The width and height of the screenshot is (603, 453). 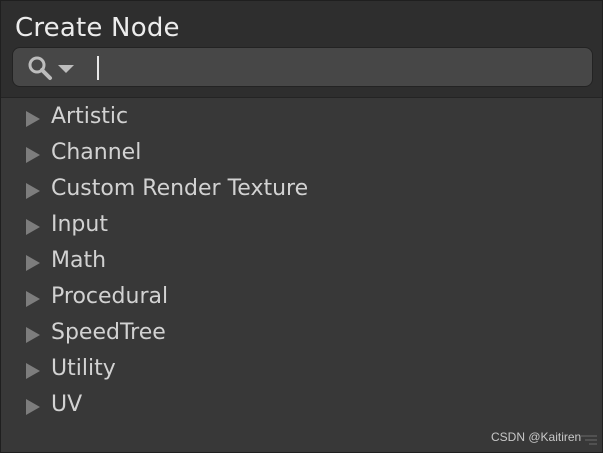 What do you see at coordinates (301, 335) in the screenshot?
I see `tree-item-speedtree: SpeedTree` at bounding box center [301, 335].